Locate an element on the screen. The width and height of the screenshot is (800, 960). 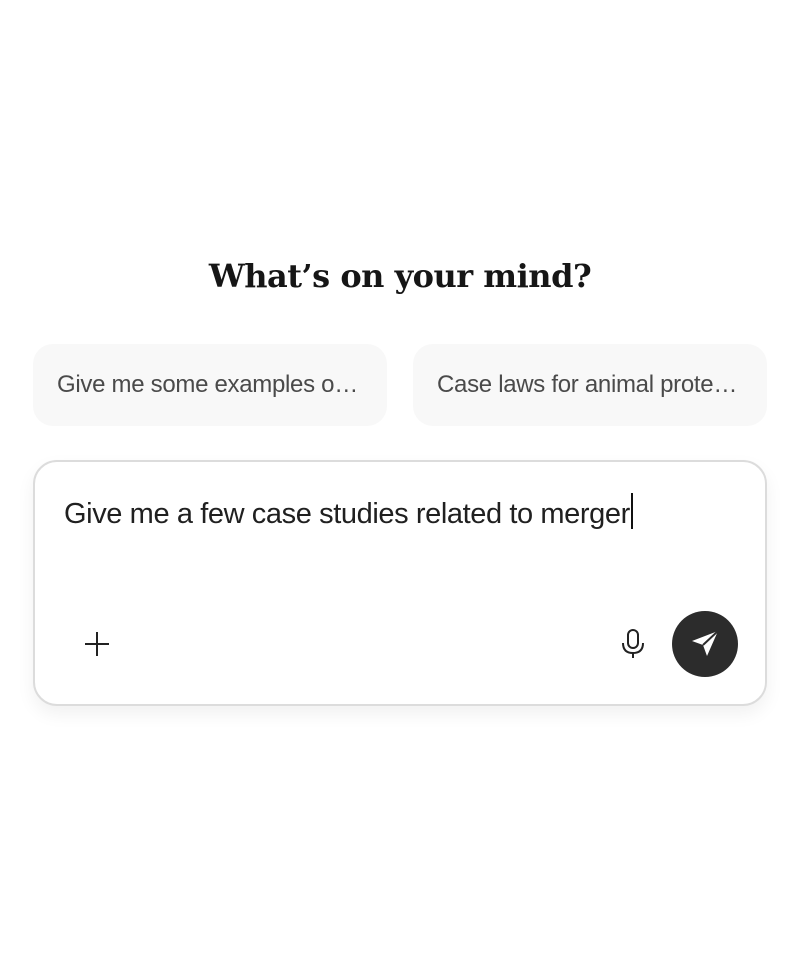
voice-input-button is located at coordinates (633, 644).